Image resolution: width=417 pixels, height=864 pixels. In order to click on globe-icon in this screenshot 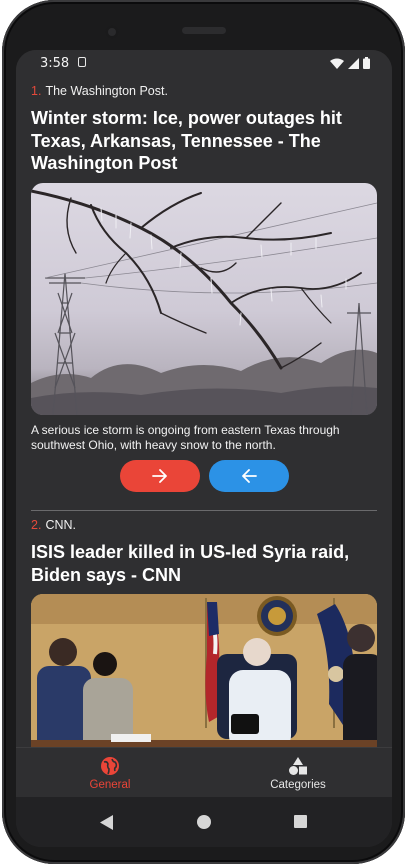, I will do `click(110, 765)`.